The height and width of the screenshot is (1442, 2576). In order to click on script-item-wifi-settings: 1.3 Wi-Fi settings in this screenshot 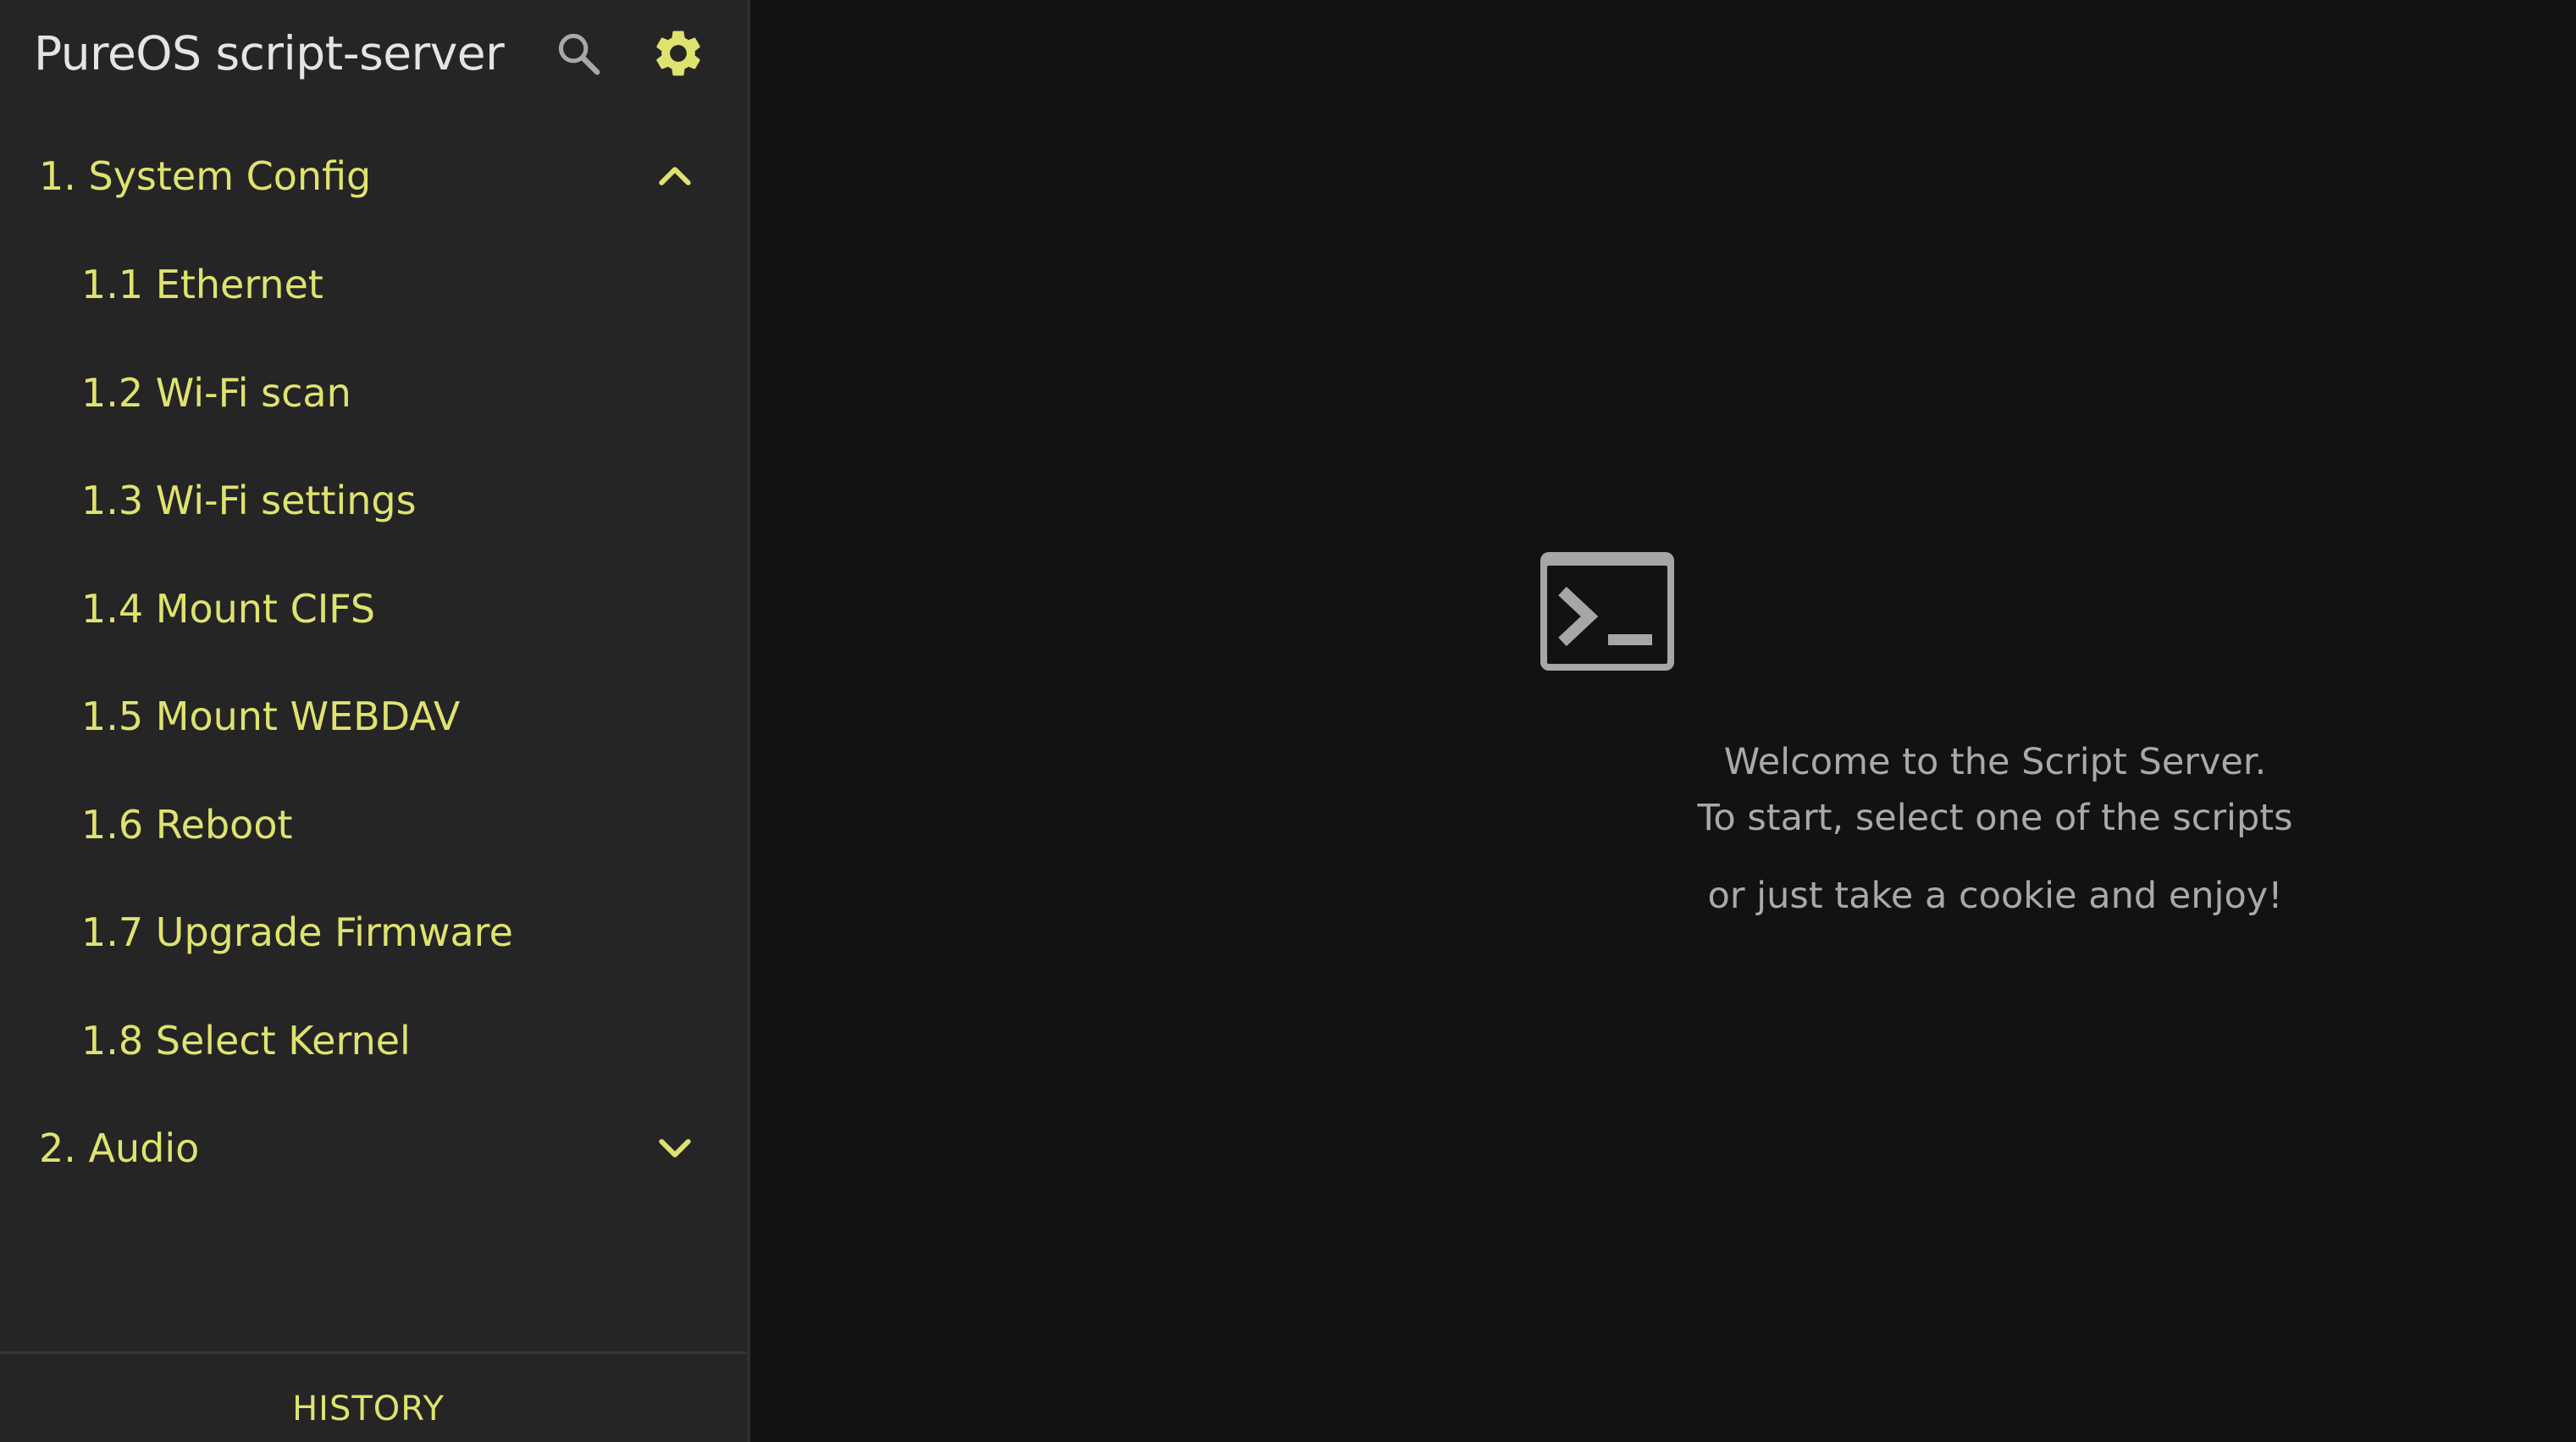, I will do `click(373, 500)`.